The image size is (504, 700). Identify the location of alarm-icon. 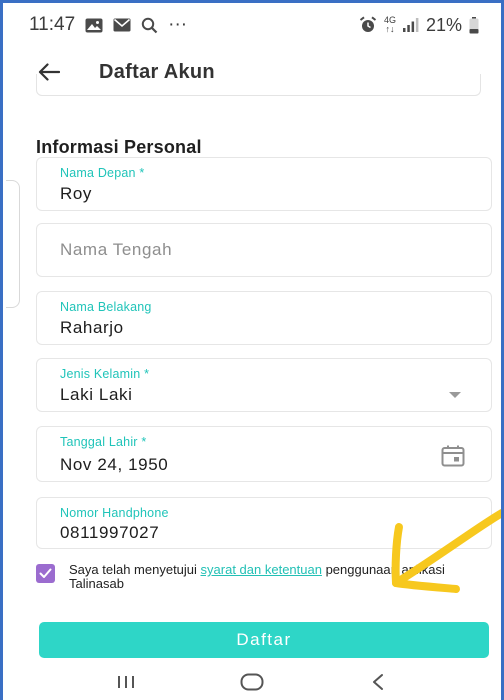
(368, 25).